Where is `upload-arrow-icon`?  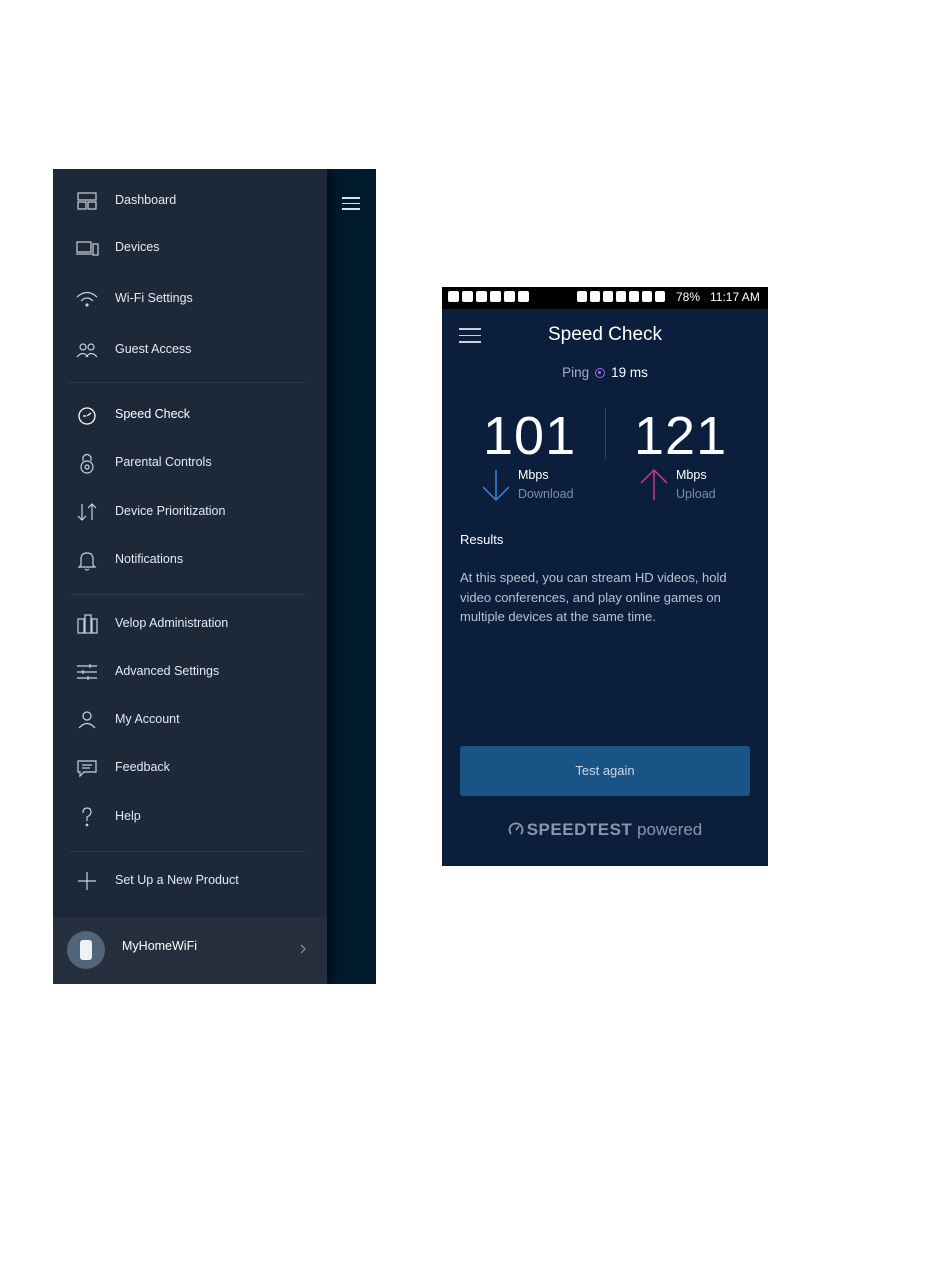
upload-arrow-icon is located at coordinates (654, 484).